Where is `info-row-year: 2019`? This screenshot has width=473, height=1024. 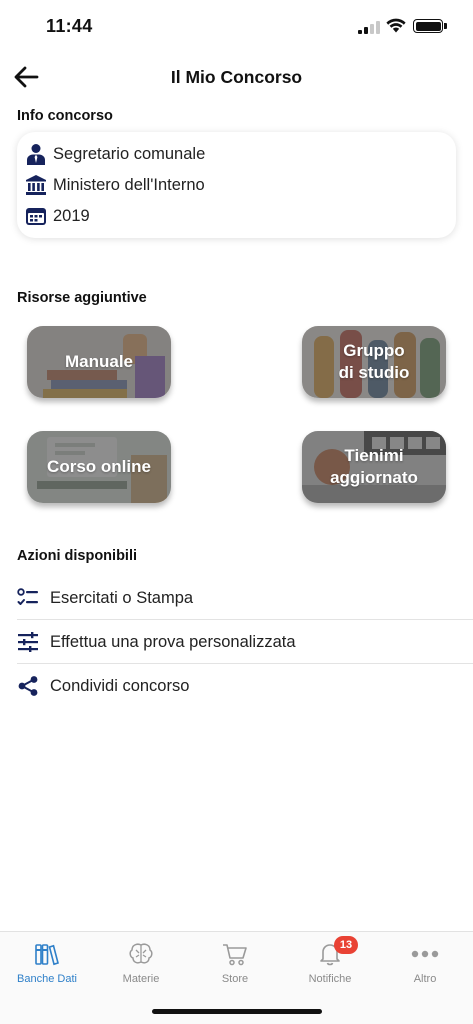
info-row-year: 2019 is located at coordinates (57, 216).